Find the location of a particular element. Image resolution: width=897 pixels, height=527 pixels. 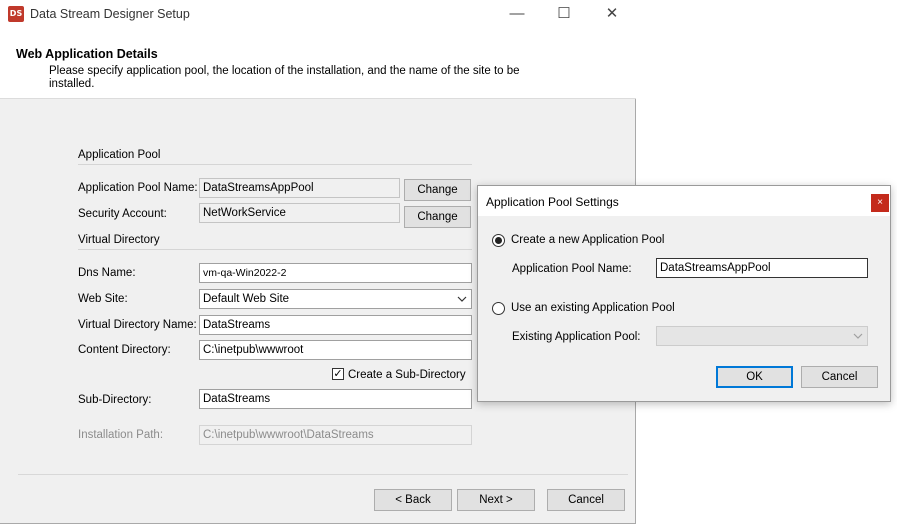

window-title: Data Stream Designer Setup is located at coordinates (110, 14).